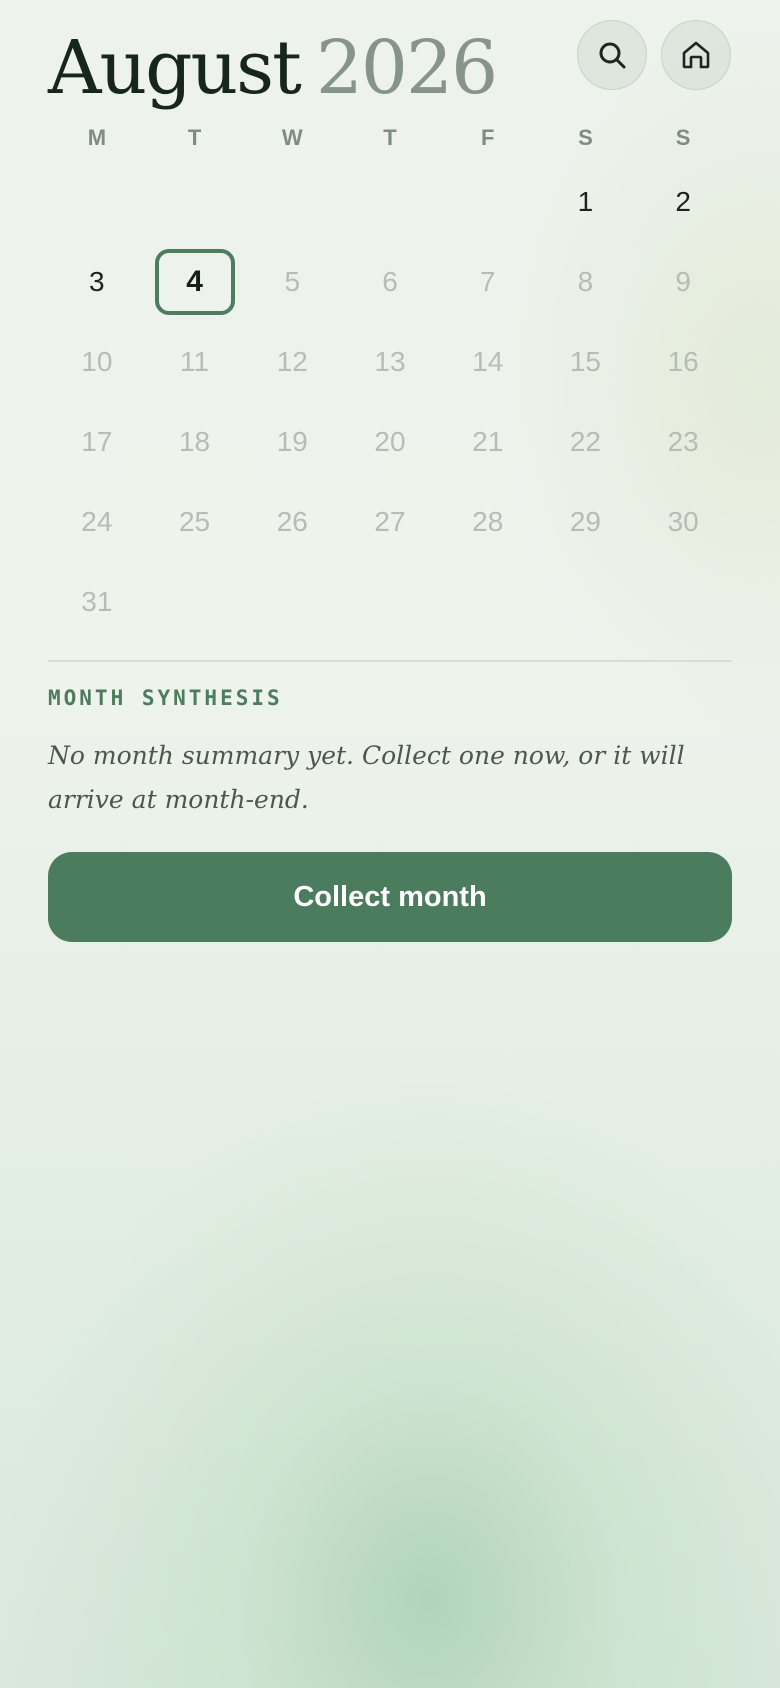 The image size is (780, 1688). I want to click on section-divider, so click(390, 661).